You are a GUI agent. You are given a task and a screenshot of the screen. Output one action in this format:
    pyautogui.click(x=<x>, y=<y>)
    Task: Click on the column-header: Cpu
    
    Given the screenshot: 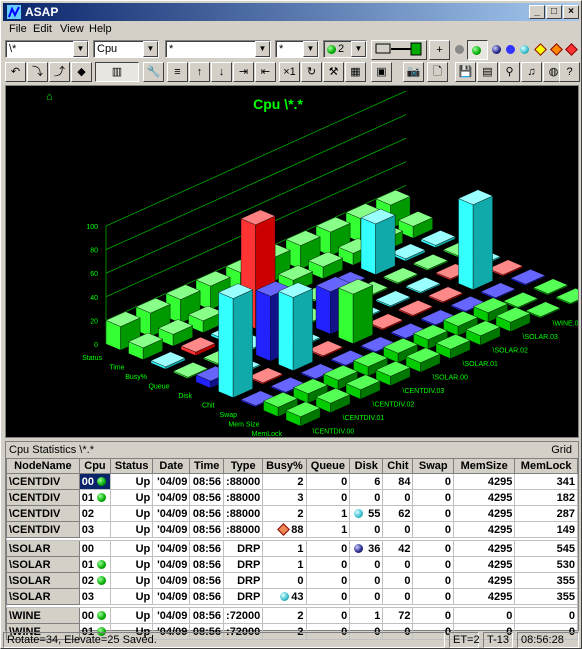 What is the action you would take?
    pyautogui.click(x=95, y=466)
    